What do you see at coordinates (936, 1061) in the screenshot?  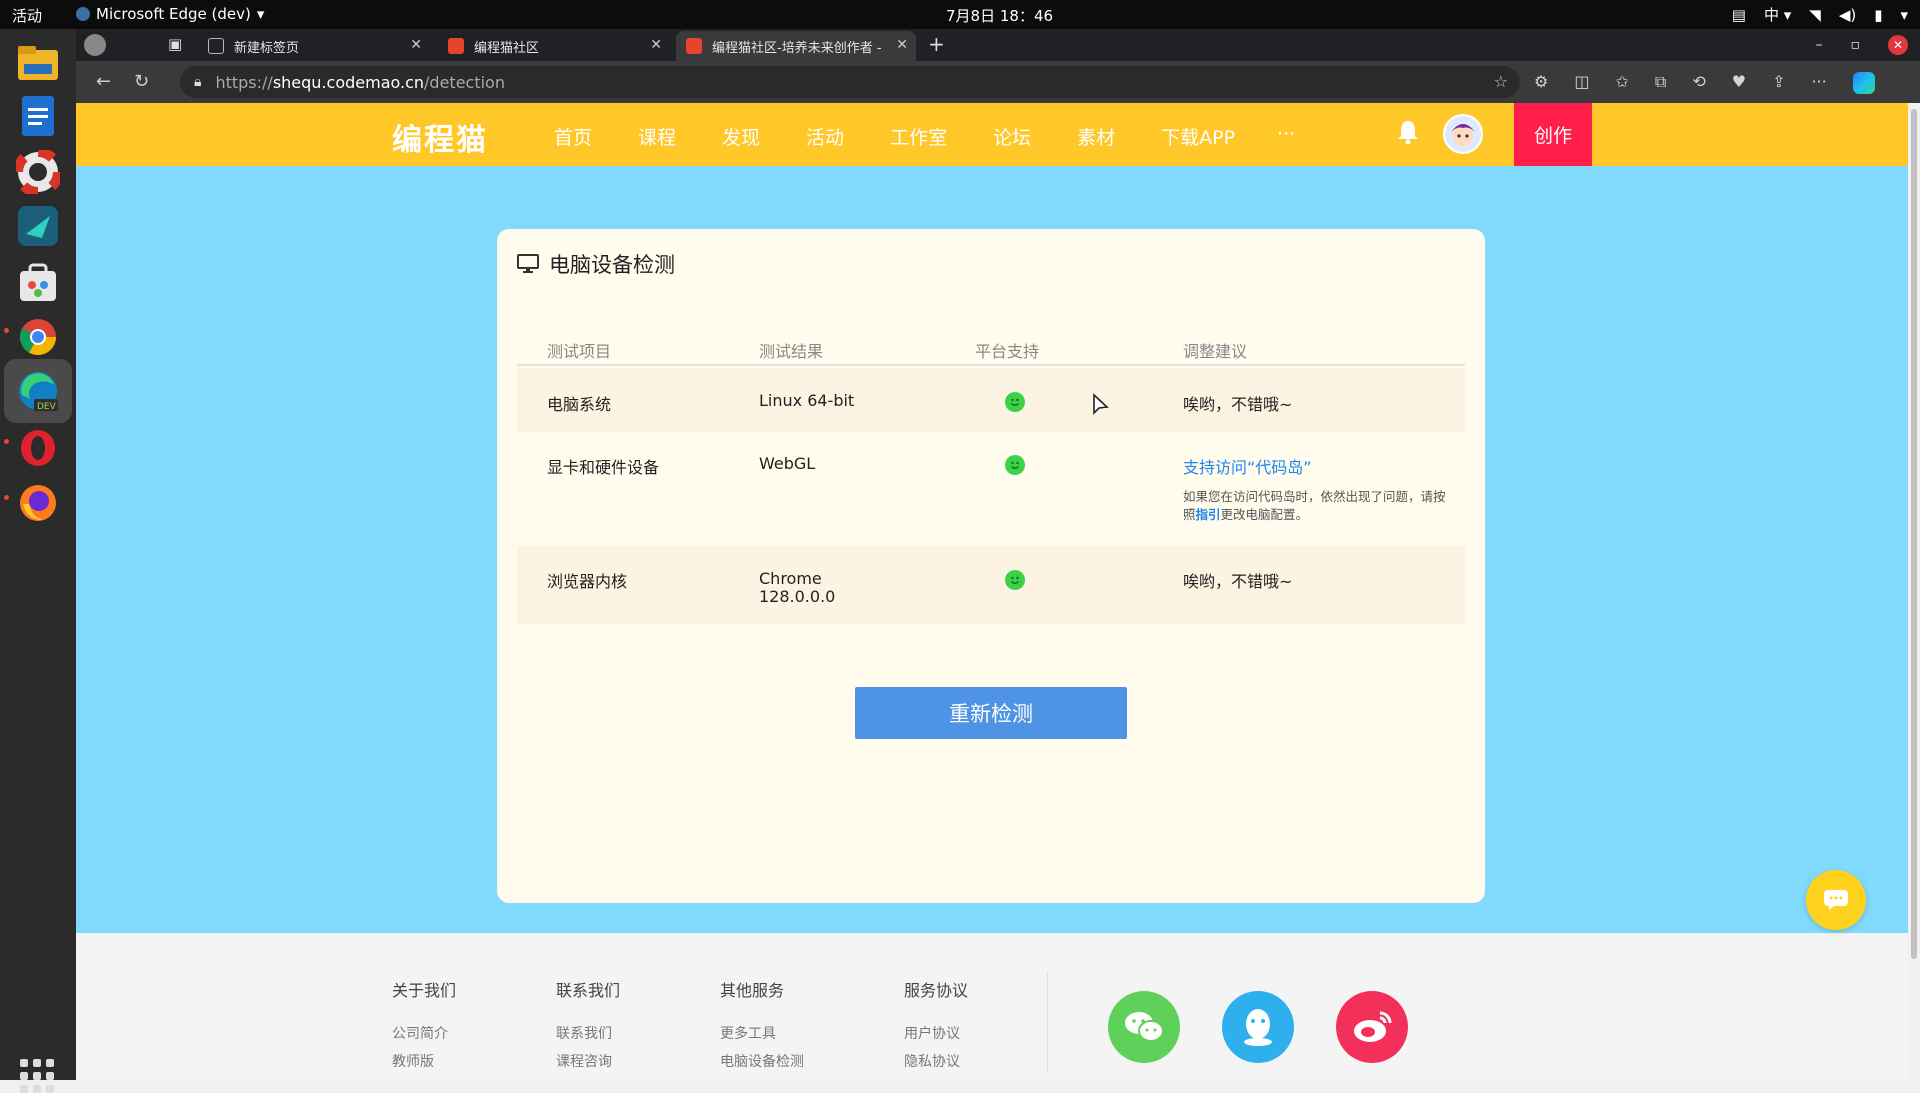 I see `footer-link: 隐私协议` at bounding box center [936, 1061].